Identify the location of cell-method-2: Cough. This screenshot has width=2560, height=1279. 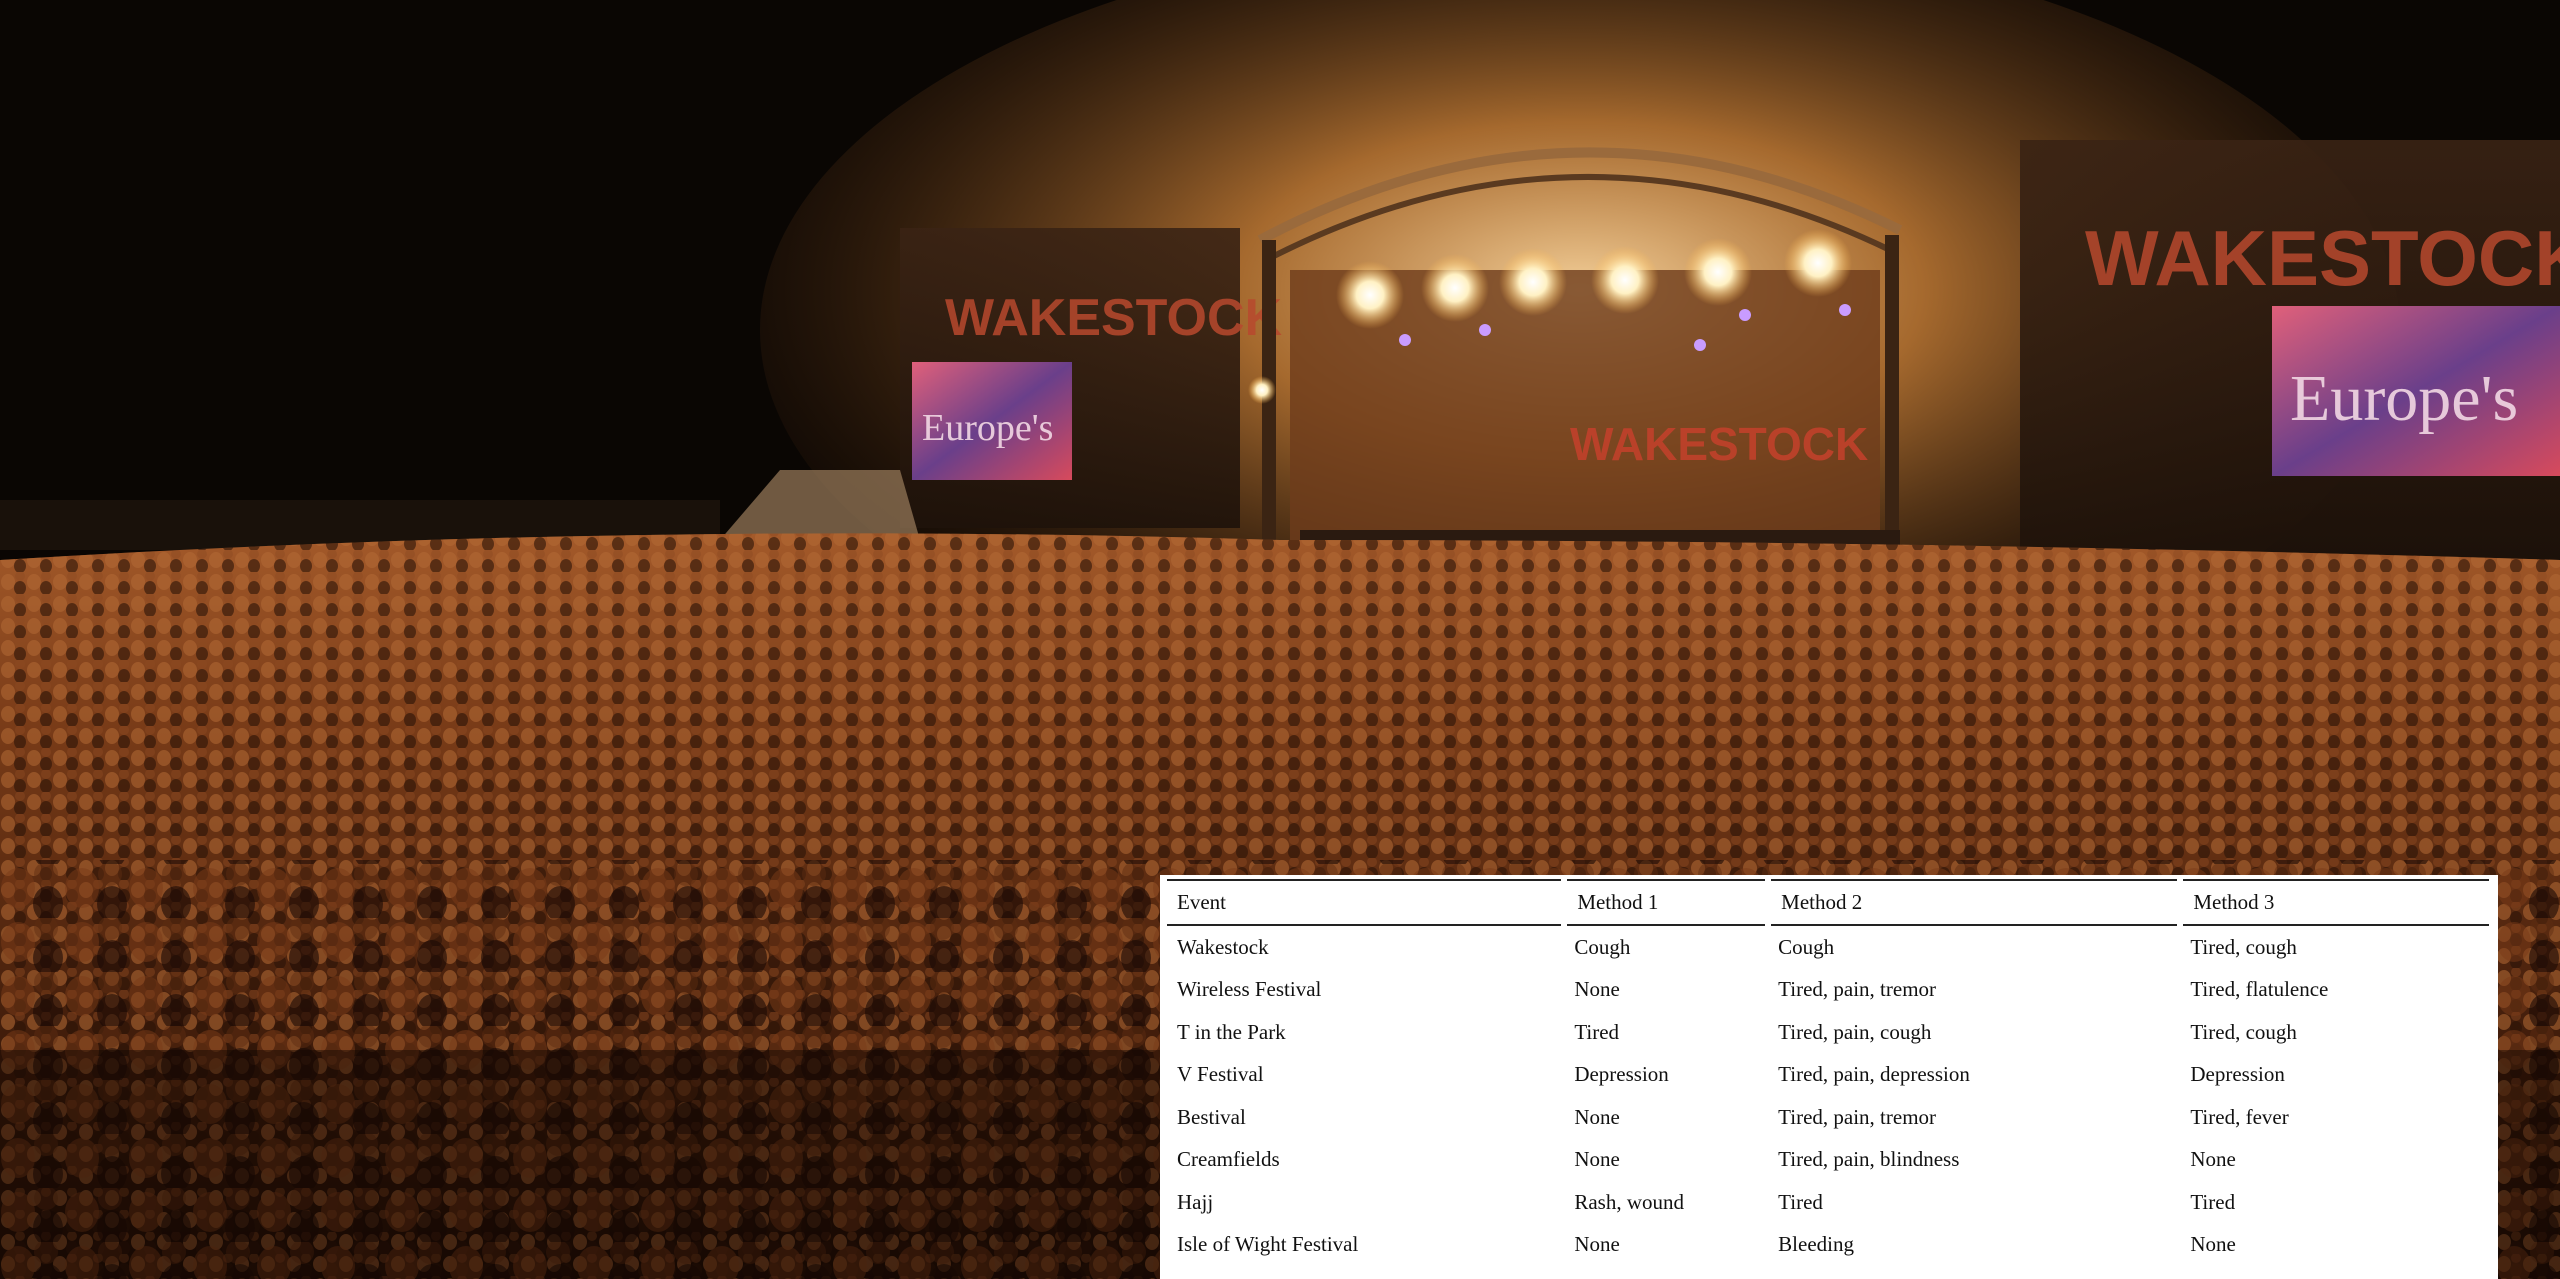
(1806, 946).